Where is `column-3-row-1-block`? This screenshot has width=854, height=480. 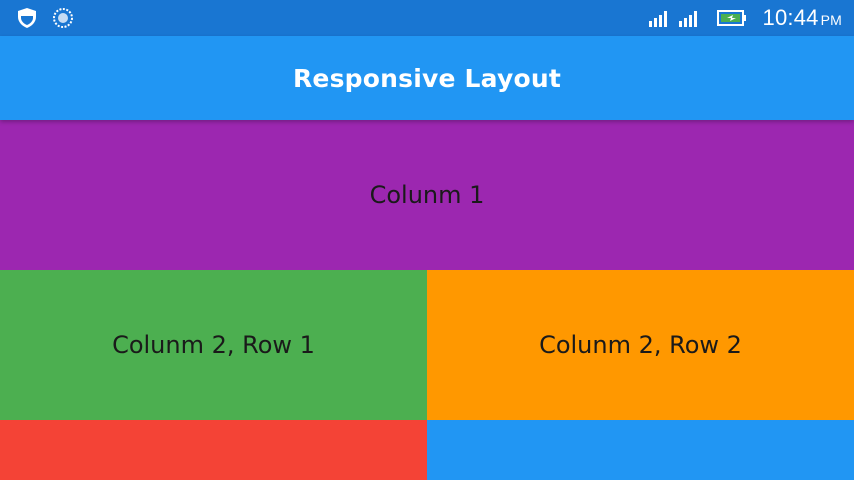
column-3-row-1-block is located at coordinates (213, 450).